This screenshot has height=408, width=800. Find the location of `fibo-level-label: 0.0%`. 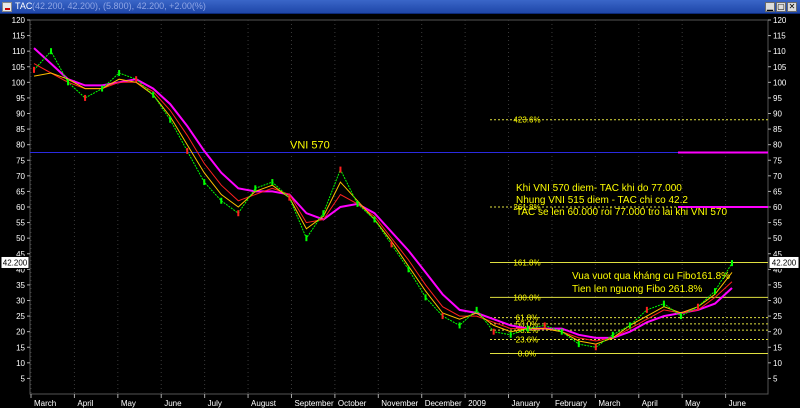

fibo-level-label: 0.0% is located at coordinates (527, 353).